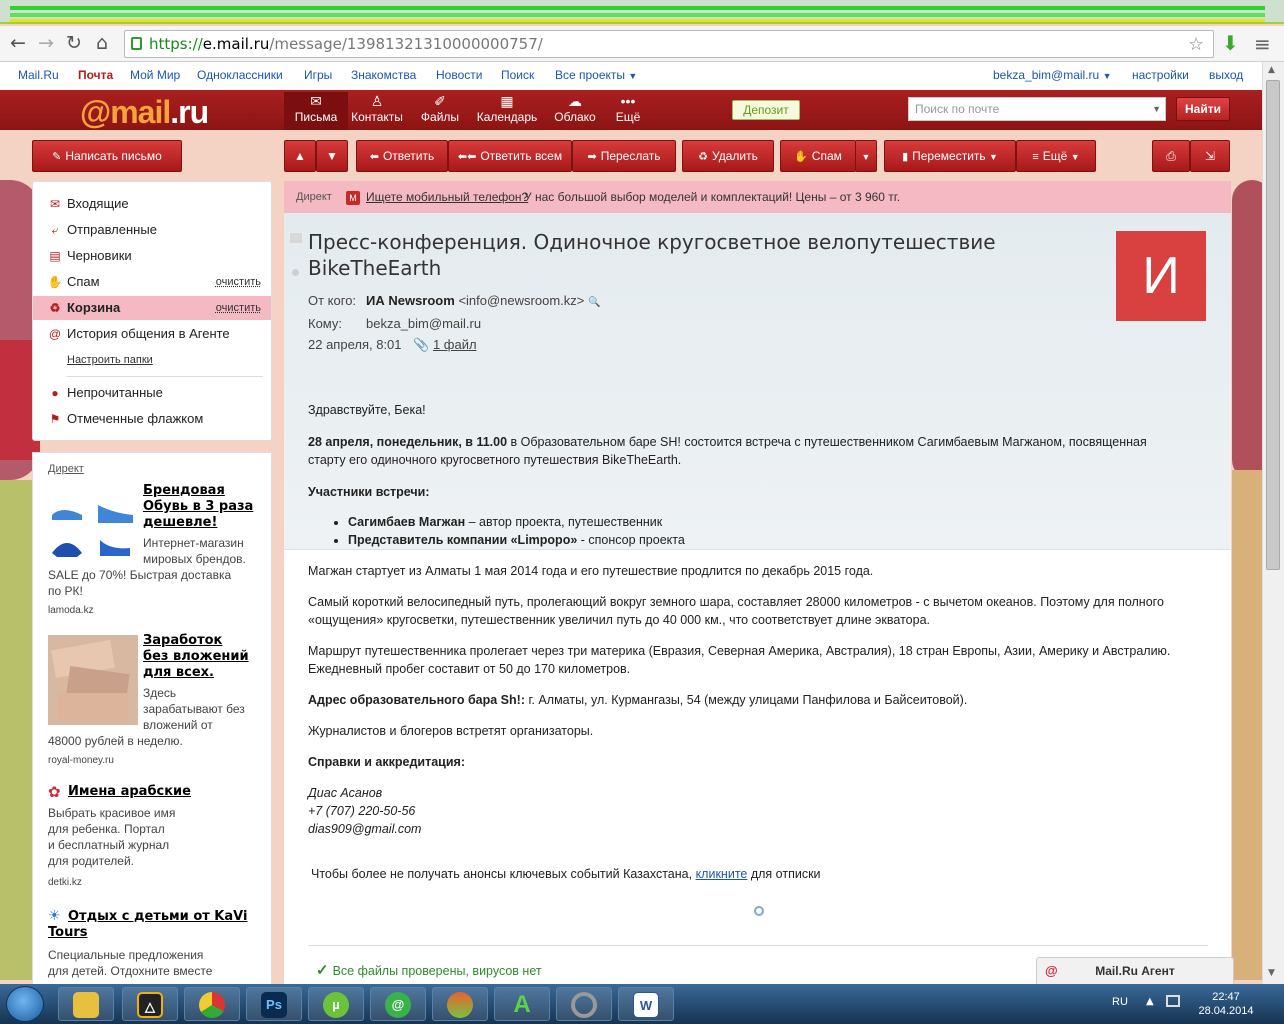  What do you see at coordinates (300, 156) in the screenshot?
I see `prev-message-button: ▲` at bounding box center [300, 156].